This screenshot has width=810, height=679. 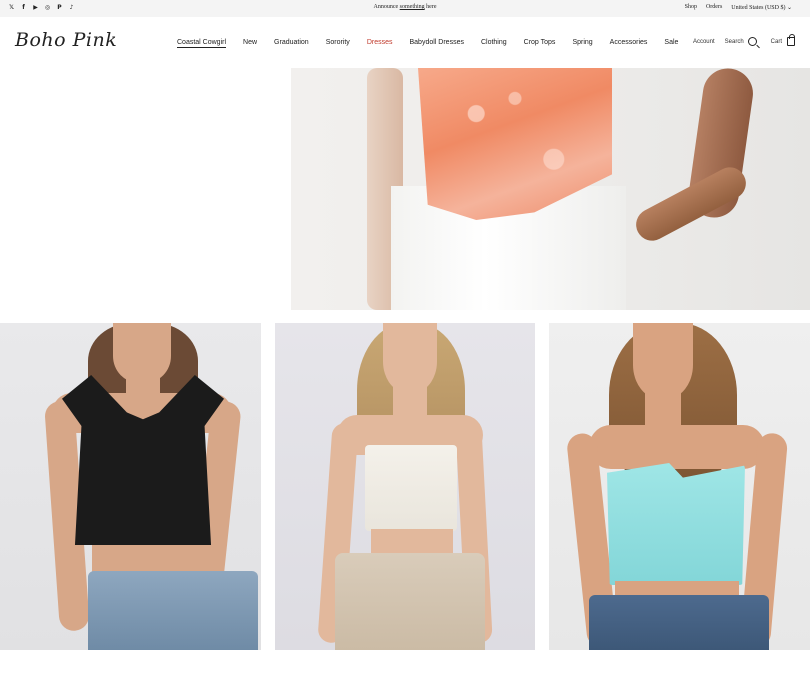 I want to click on hero-right-arm, so click(x=681, y=170).